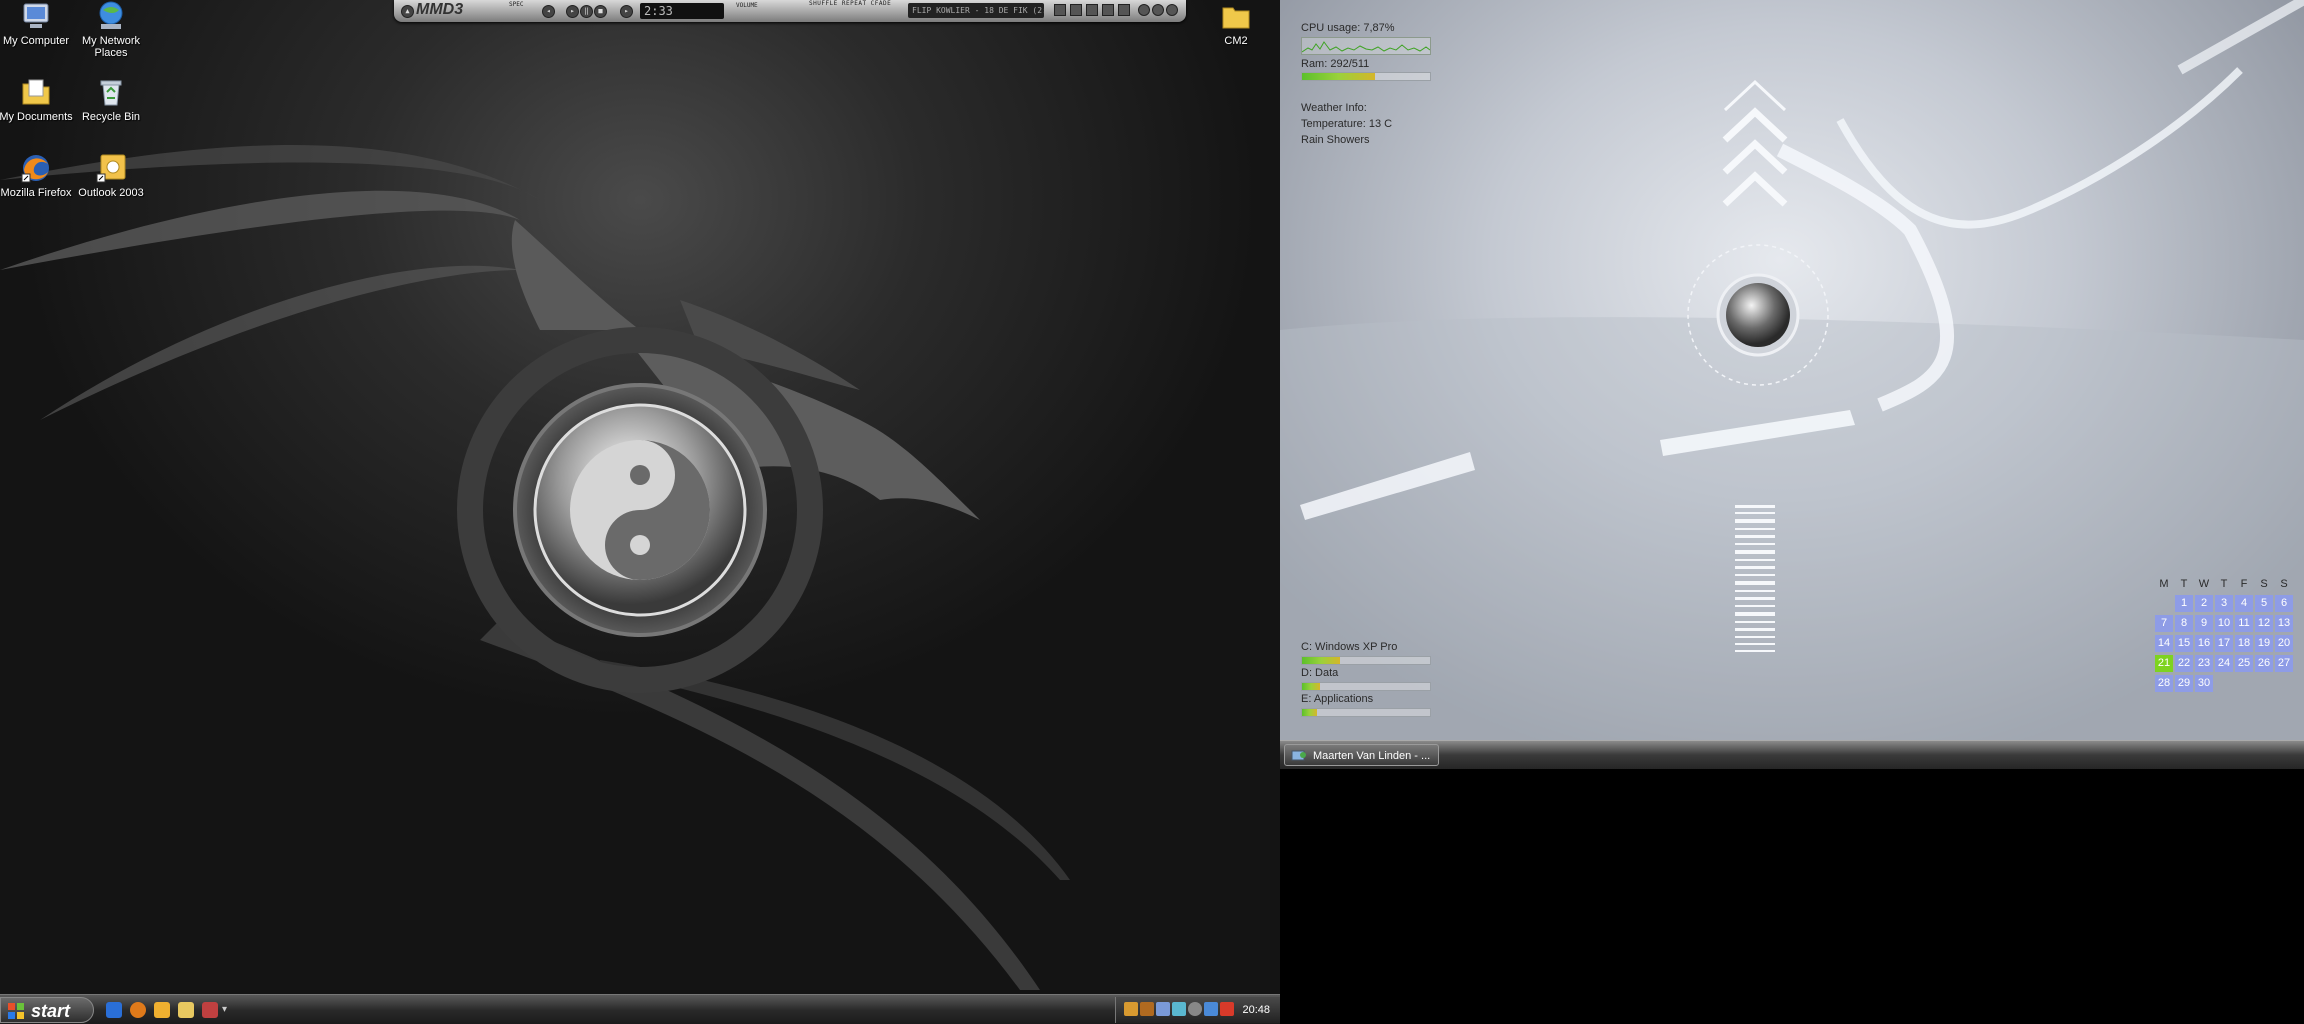 This screenshot has height=1024, width=2304. Describe the element at coordinates (37, 23) in the screenshot. I see `desktop-icon-my-computer: My Computer` at that location.